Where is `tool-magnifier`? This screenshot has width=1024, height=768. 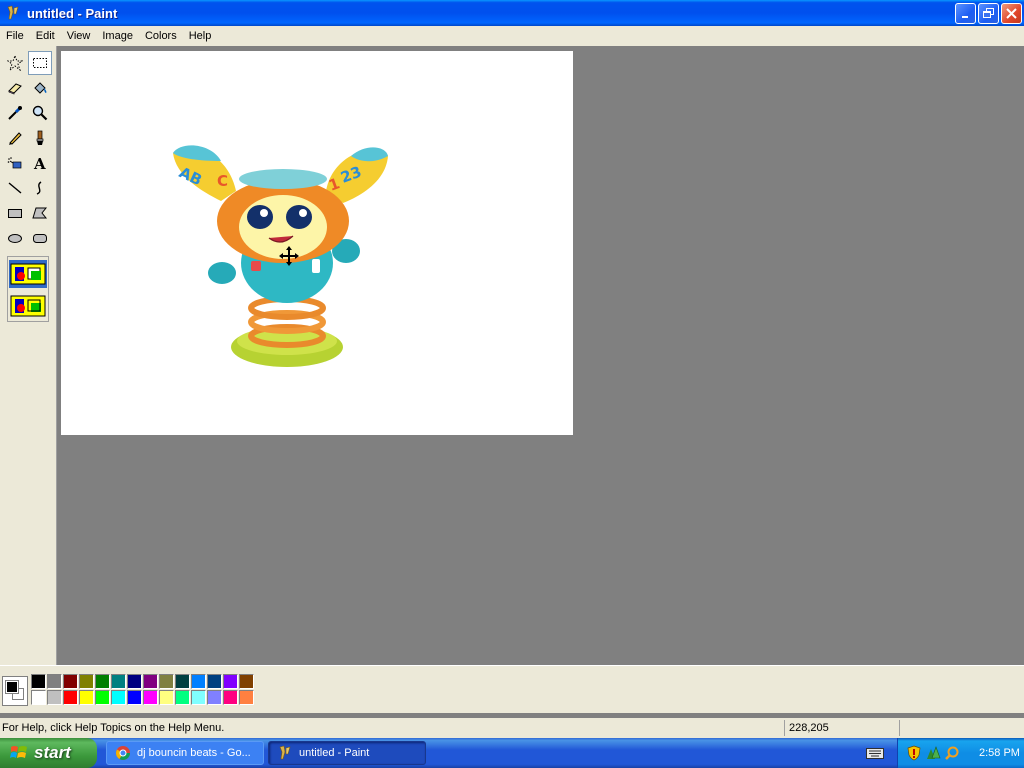
tool-magnifier is located at coordinates (40, 113).